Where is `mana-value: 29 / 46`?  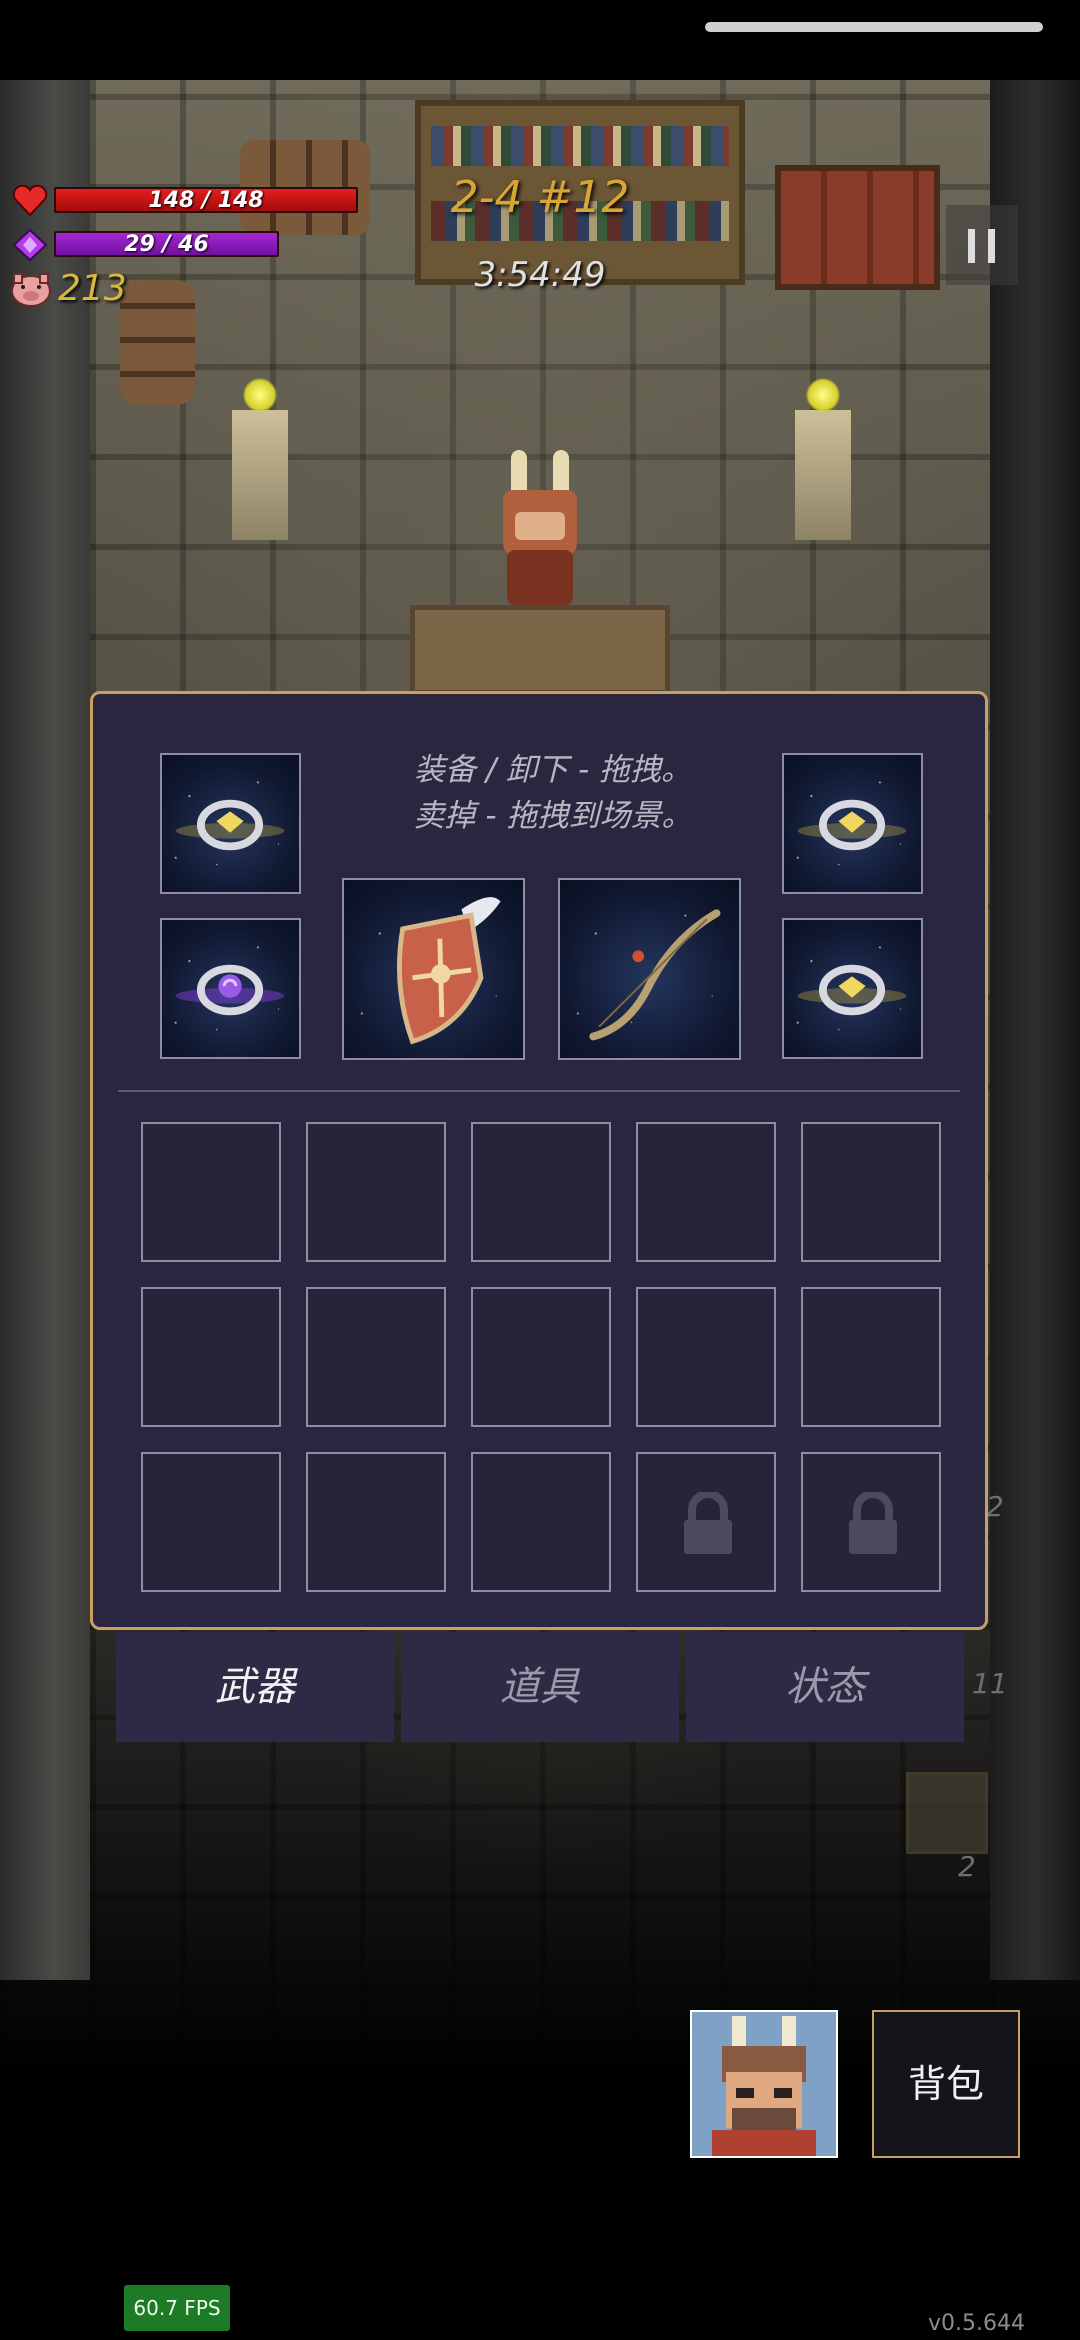 mana-value: 29 / 46 is located at coordinates (166, 244).